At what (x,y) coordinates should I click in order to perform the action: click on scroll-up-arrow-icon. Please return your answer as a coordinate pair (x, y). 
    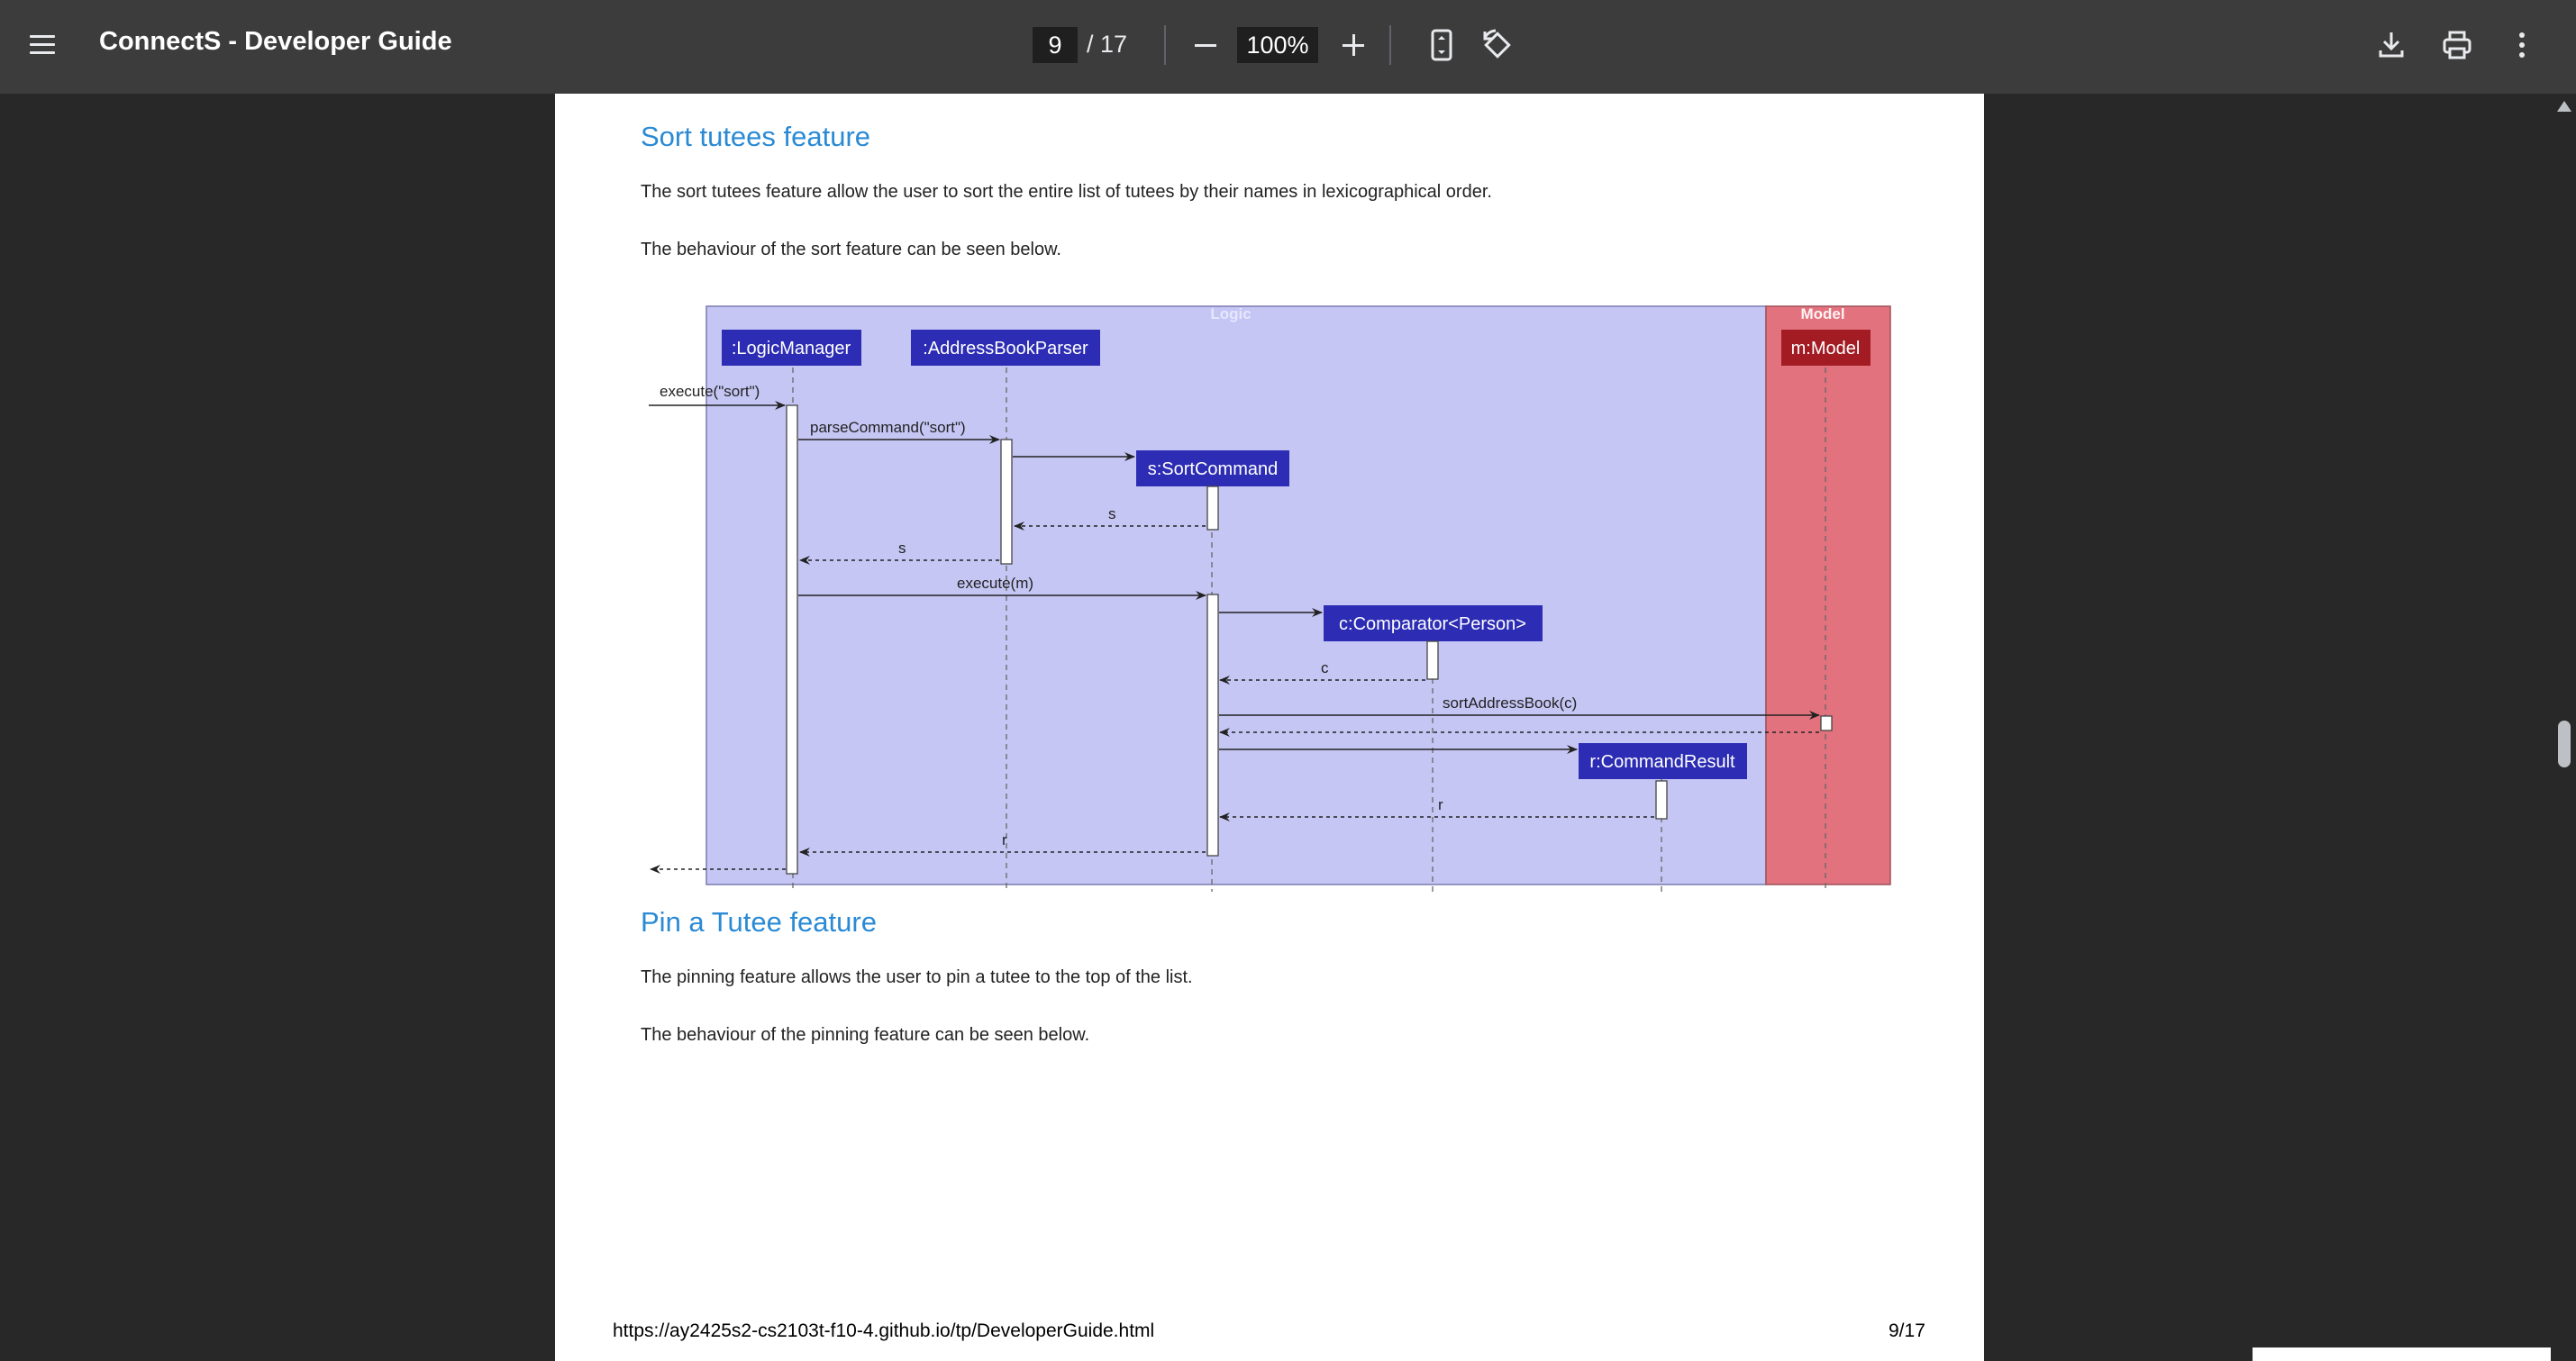
    Looking at the image, I should click on (2564, 106).